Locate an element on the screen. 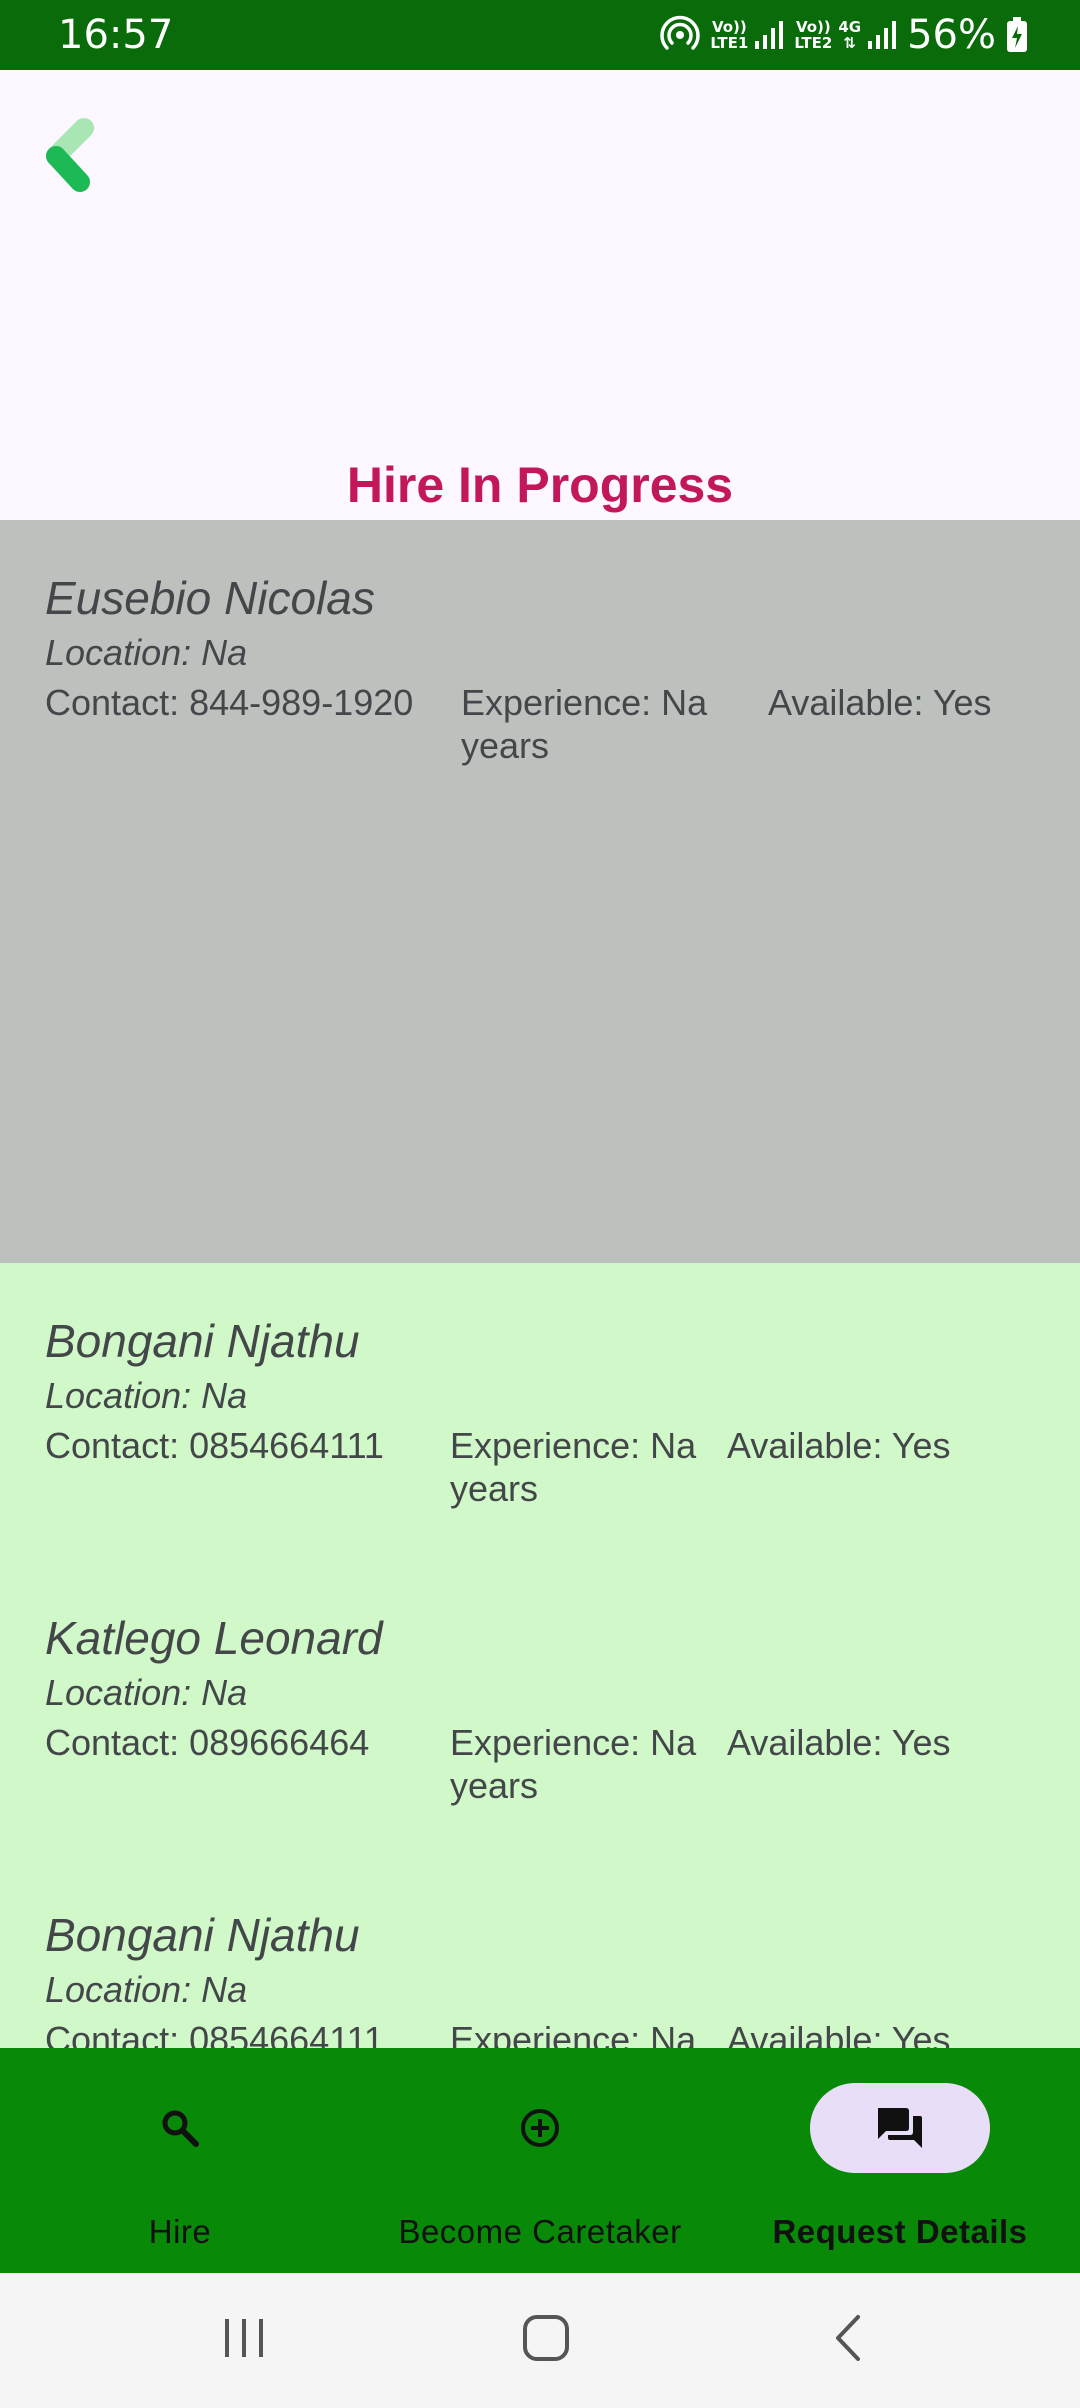 The width and height of the screenshot is (1080, 2408). system-back-button is located at coordinates (848, 2338).